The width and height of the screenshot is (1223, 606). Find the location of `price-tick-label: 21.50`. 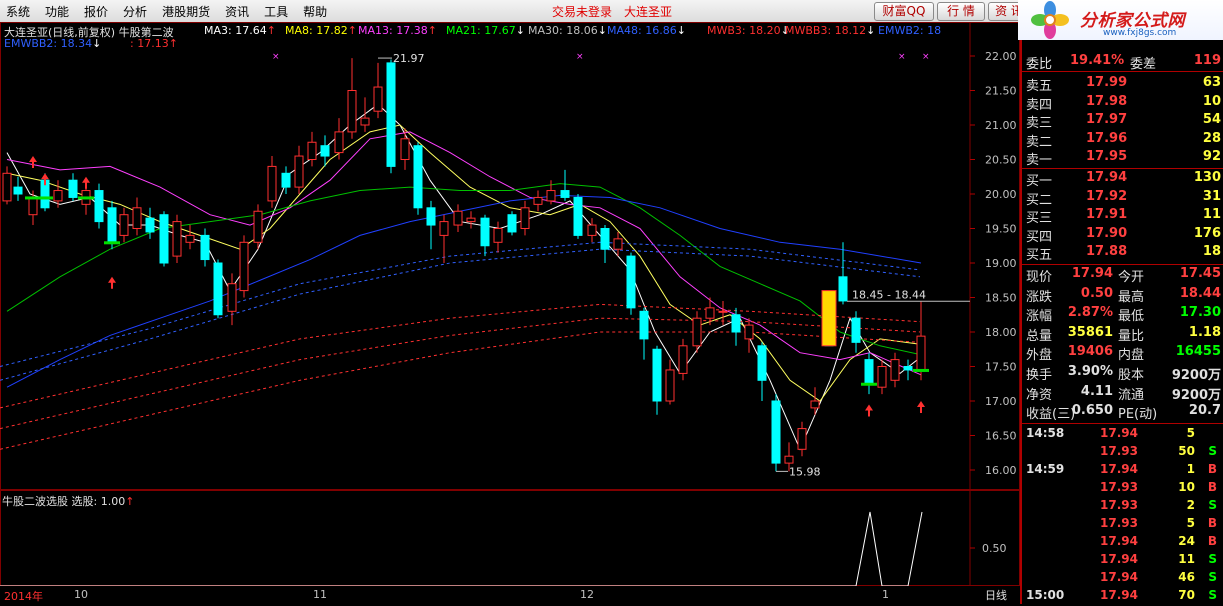

price-tick-label: 21.50 is located at coordinates (1001, 91).